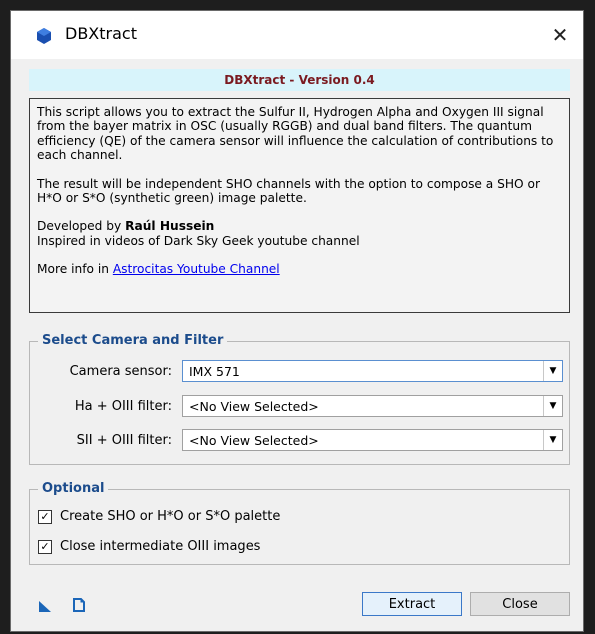  I want to click on close-oiii-checkbox-row: ✓ Close intermediate OIII images, so click(149, 546).